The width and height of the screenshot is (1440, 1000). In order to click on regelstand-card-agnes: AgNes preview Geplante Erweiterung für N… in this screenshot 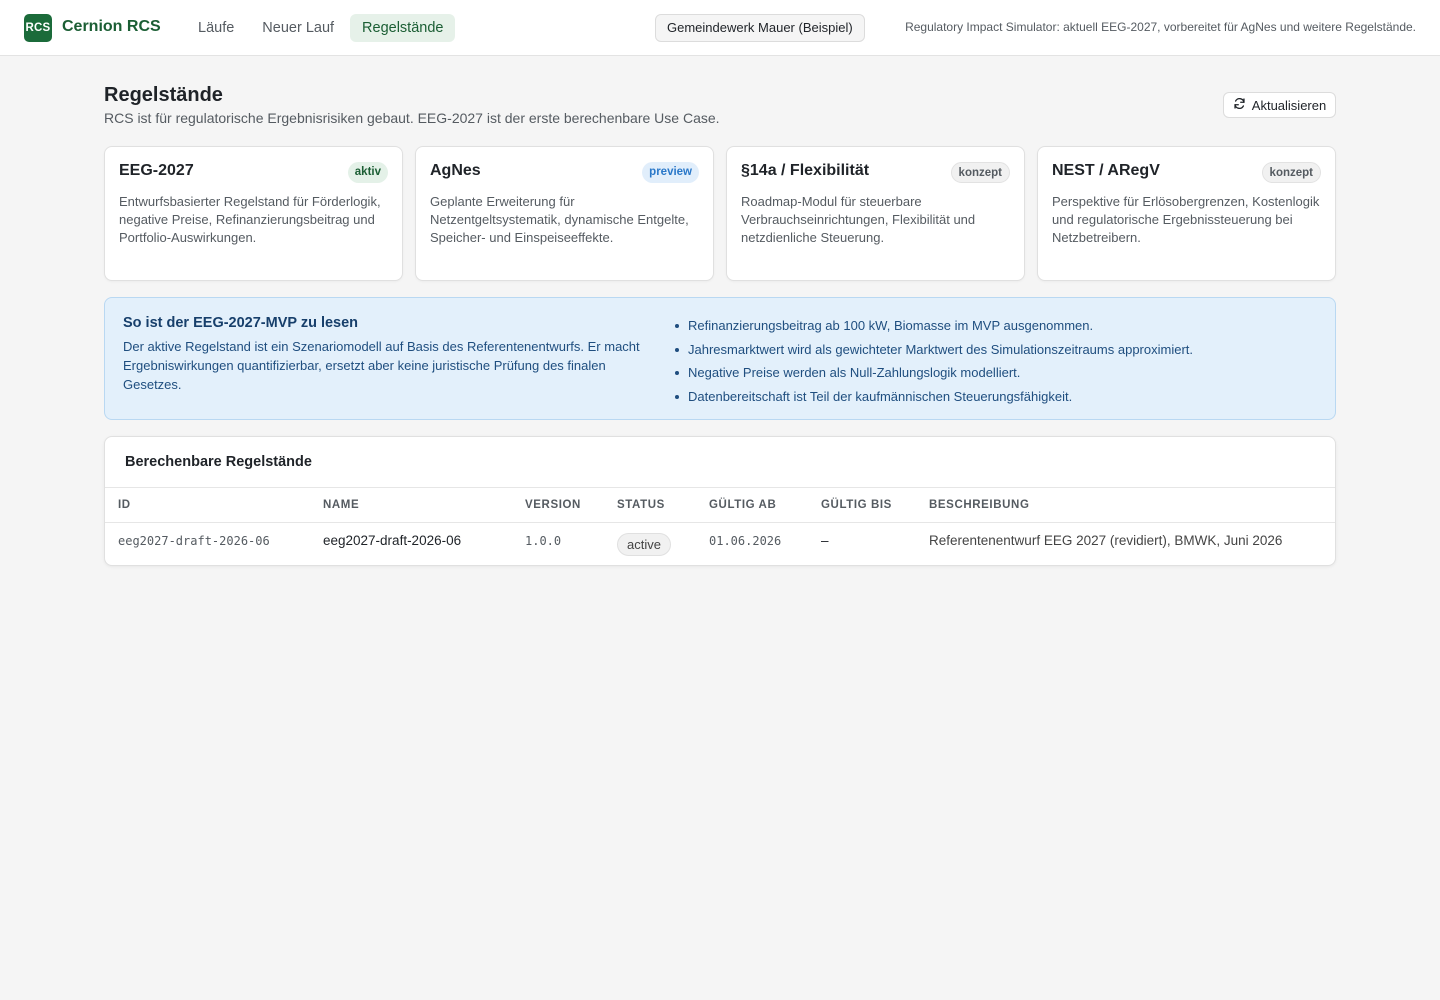, I will do `click(564, 213)`.